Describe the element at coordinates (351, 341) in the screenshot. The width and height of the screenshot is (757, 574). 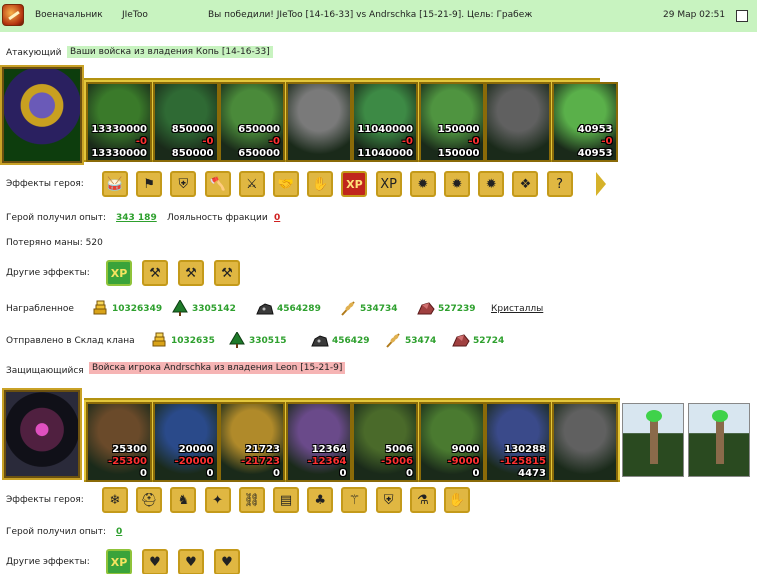
I see `resource-amount: 456429` at that location.